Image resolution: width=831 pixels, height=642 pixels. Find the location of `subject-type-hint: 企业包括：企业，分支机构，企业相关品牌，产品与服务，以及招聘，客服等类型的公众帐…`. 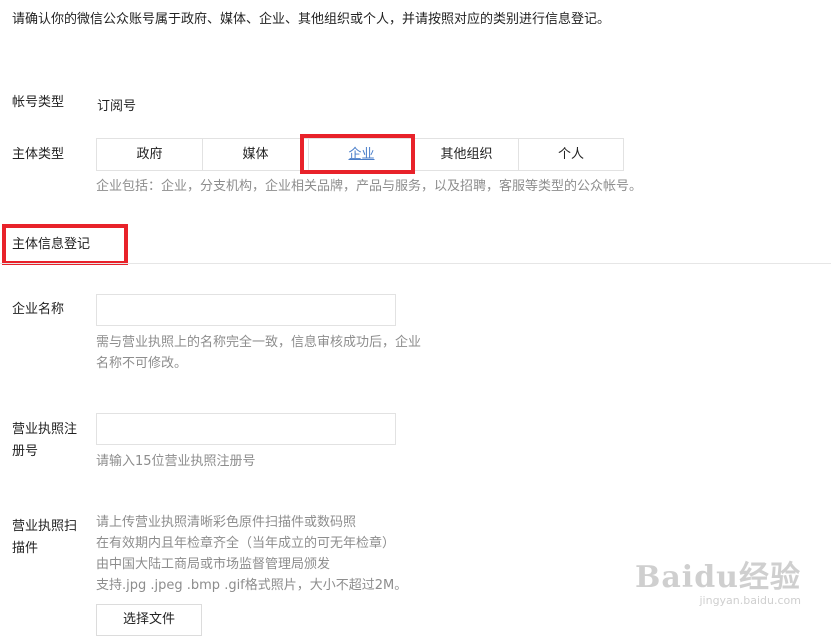

subject-type-hint: 企业包括：企业，分支机构，企业相关品牌，产品与服务，以及招聘，客服等类型的公众帐… is located at coordinates (369, 186).